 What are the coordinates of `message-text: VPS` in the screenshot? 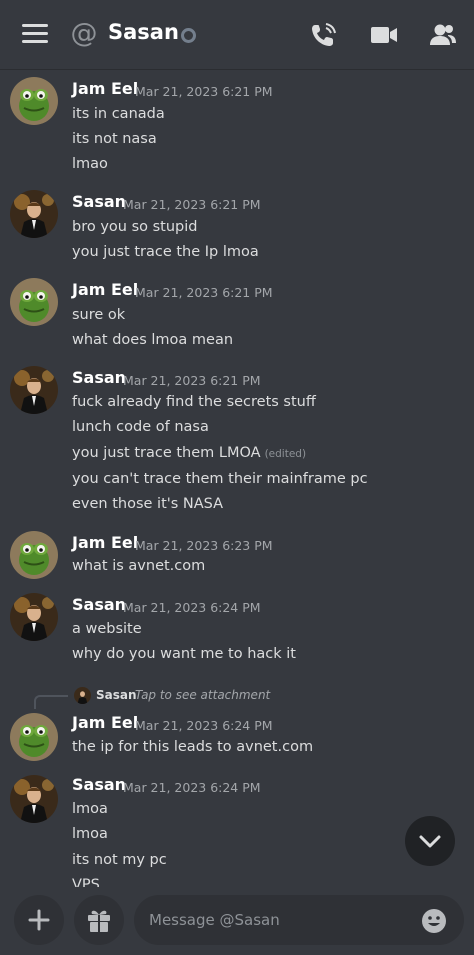 It's located at (86, 882).